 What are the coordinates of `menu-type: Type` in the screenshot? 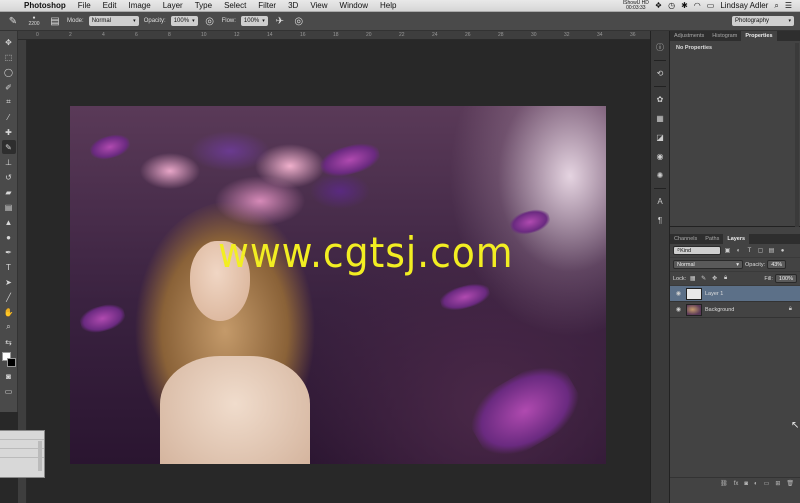 It's located at (203, 5).